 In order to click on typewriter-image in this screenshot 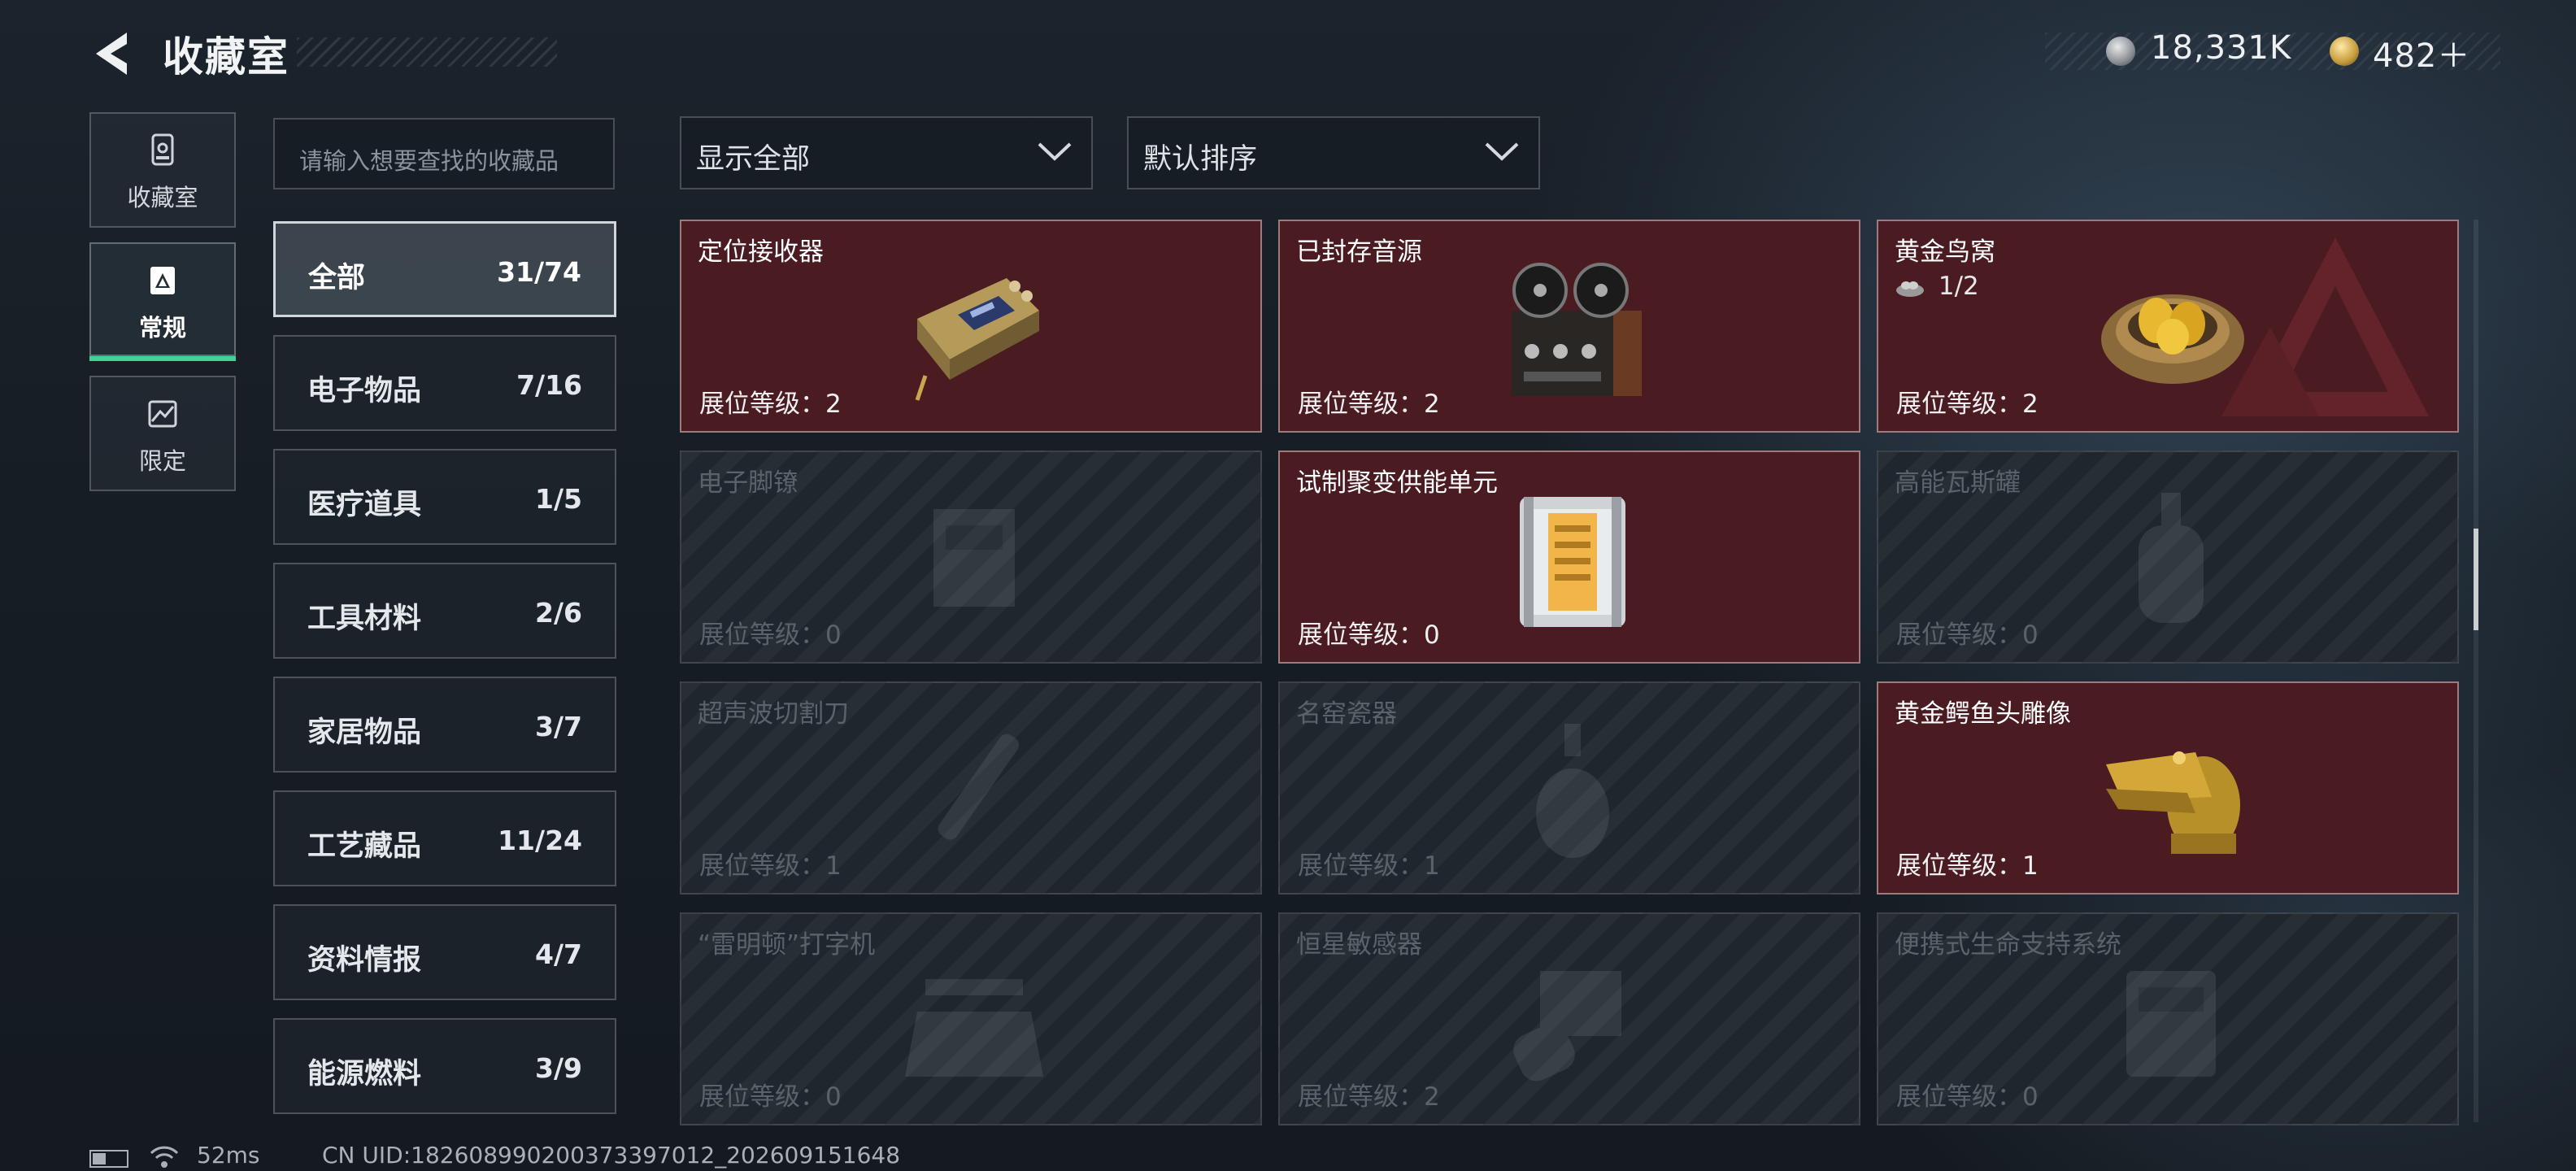, I will do `click(974, 1028)`.